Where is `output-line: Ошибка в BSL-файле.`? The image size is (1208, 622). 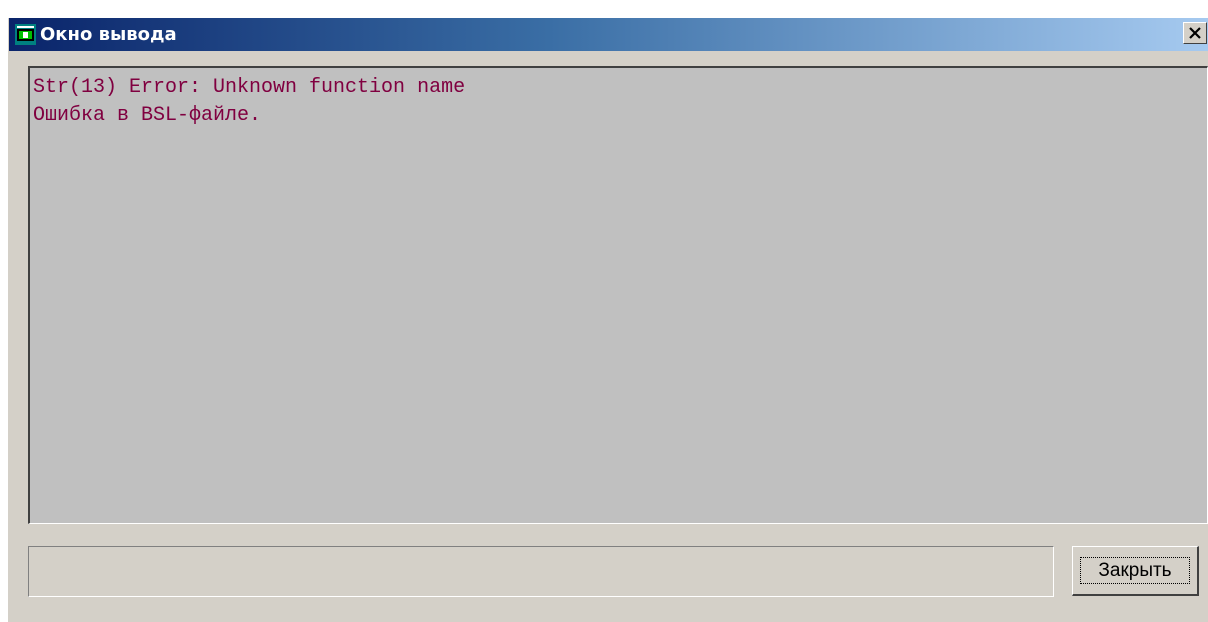
output-line: Ошибка в BSL-файле. is located at coordinates (147, 115).